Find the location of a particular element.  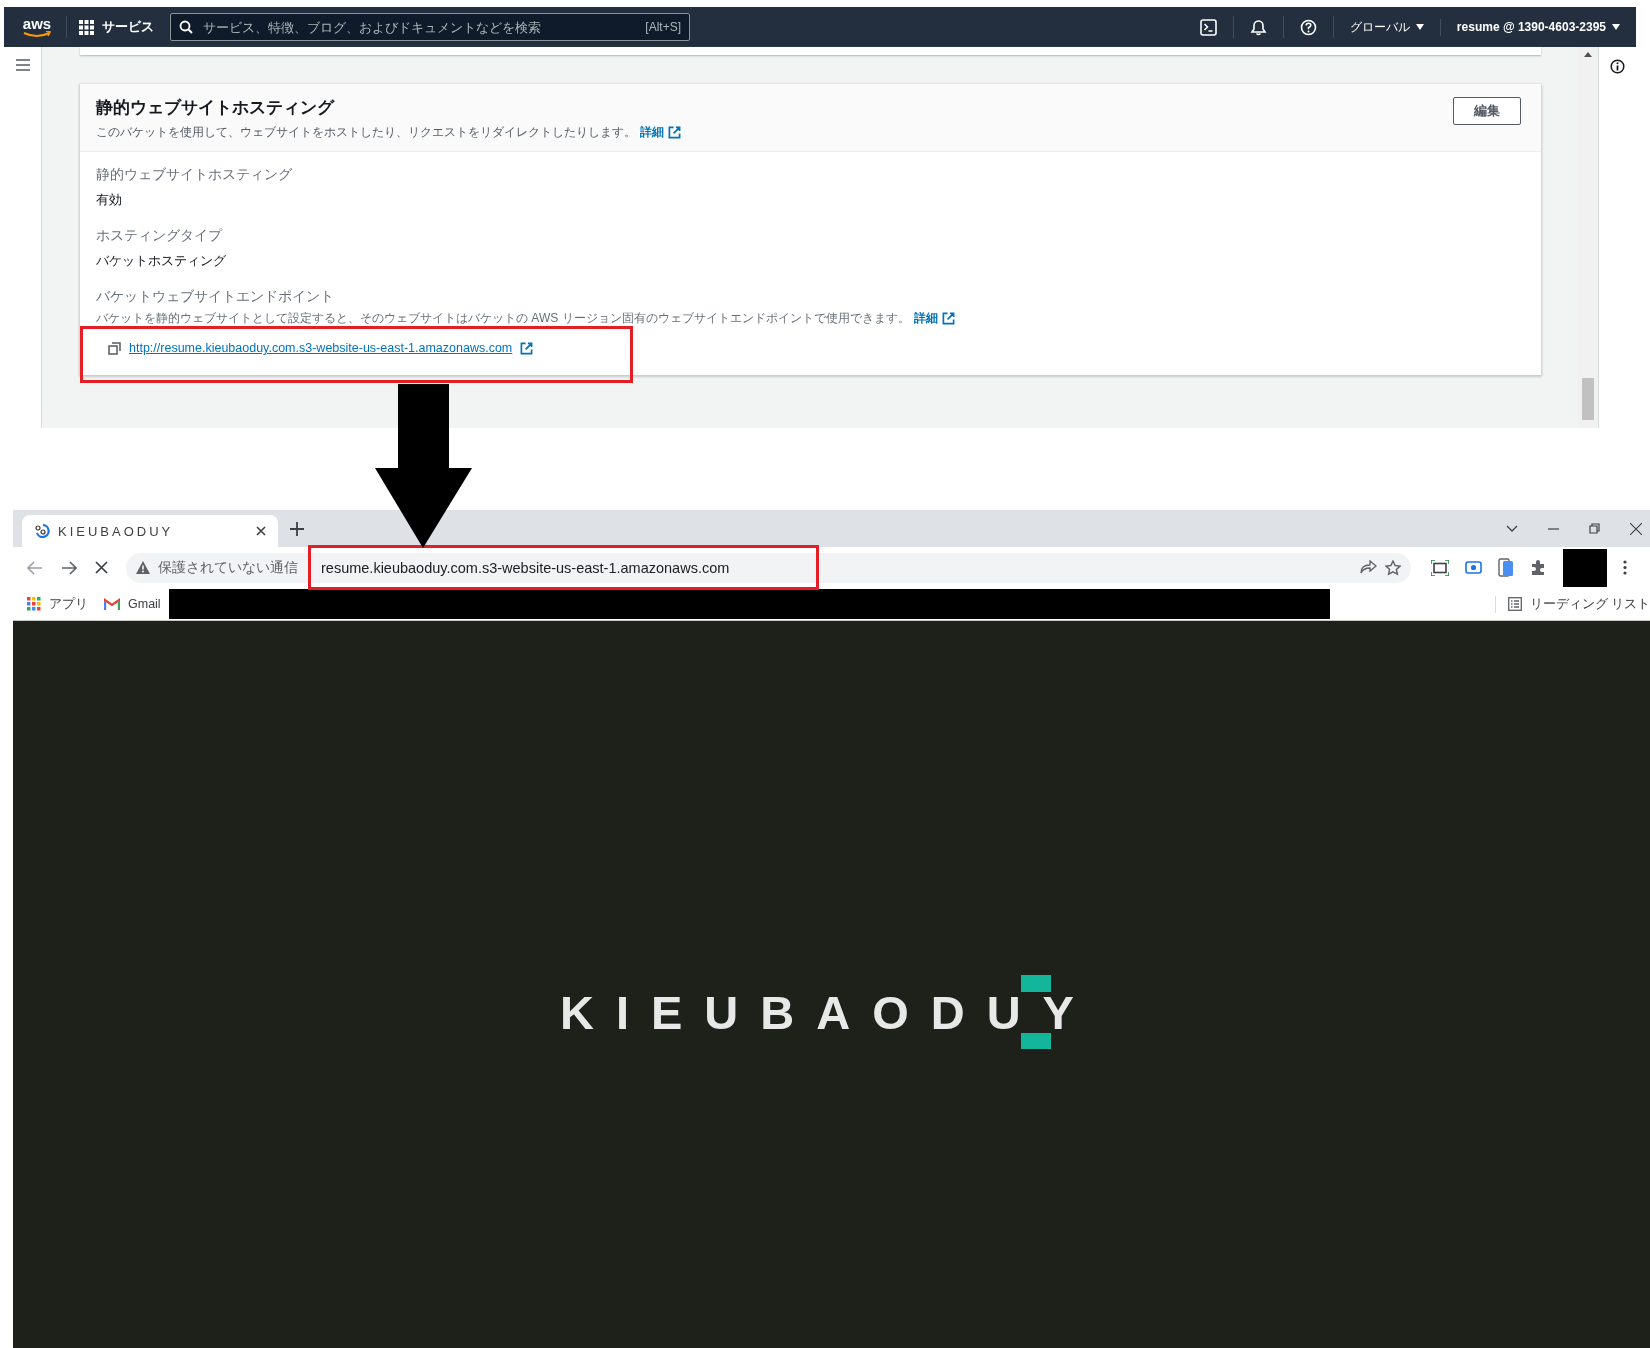

warning-icon is located at coordinates (143, 567).